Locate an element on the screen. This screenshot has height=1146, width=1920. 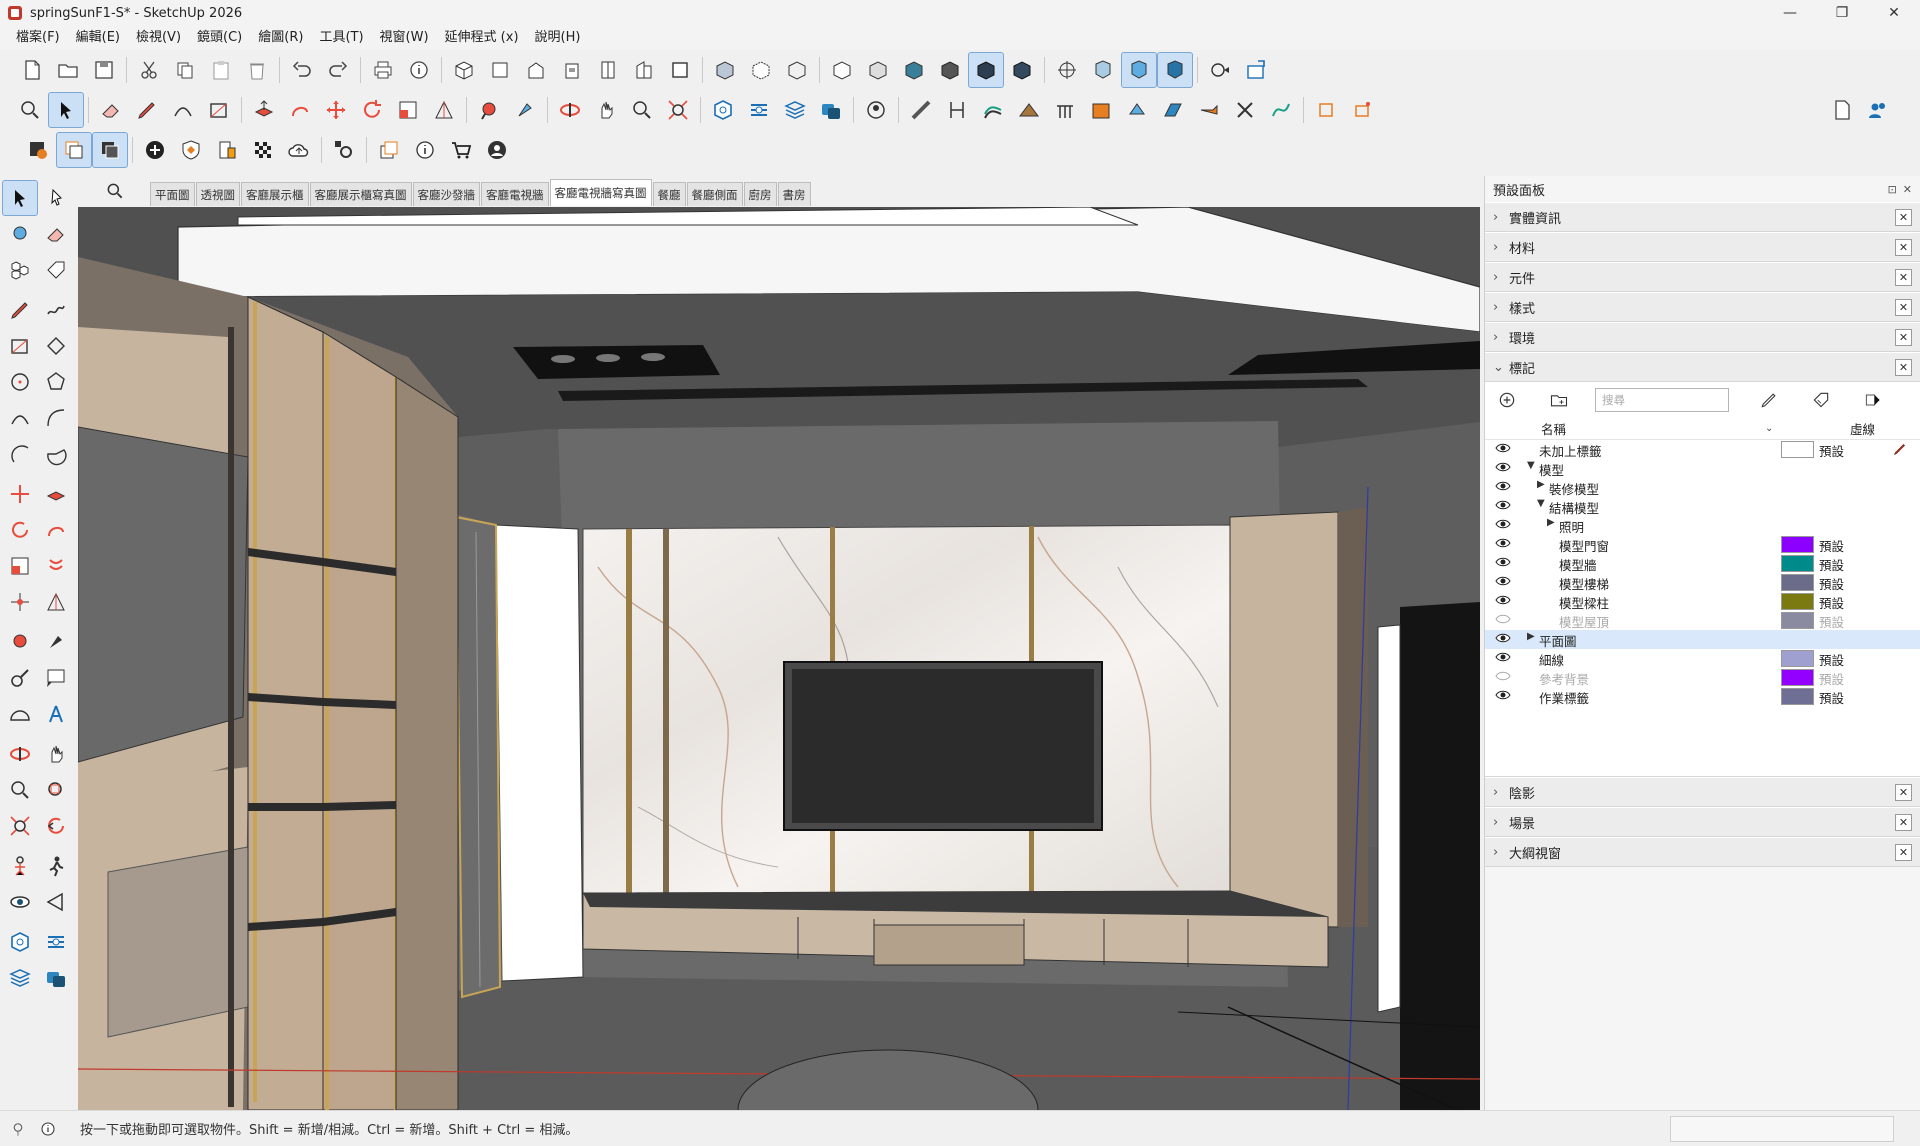
open-folder-icon is located at coordinates (68, 70).